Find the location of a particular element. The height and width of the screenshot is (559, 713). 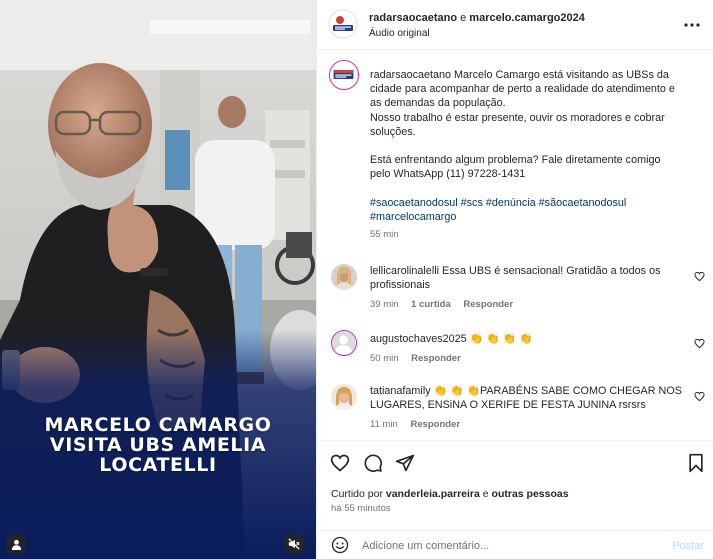

liked-by-connector: e is located at coordinates (485, 494).